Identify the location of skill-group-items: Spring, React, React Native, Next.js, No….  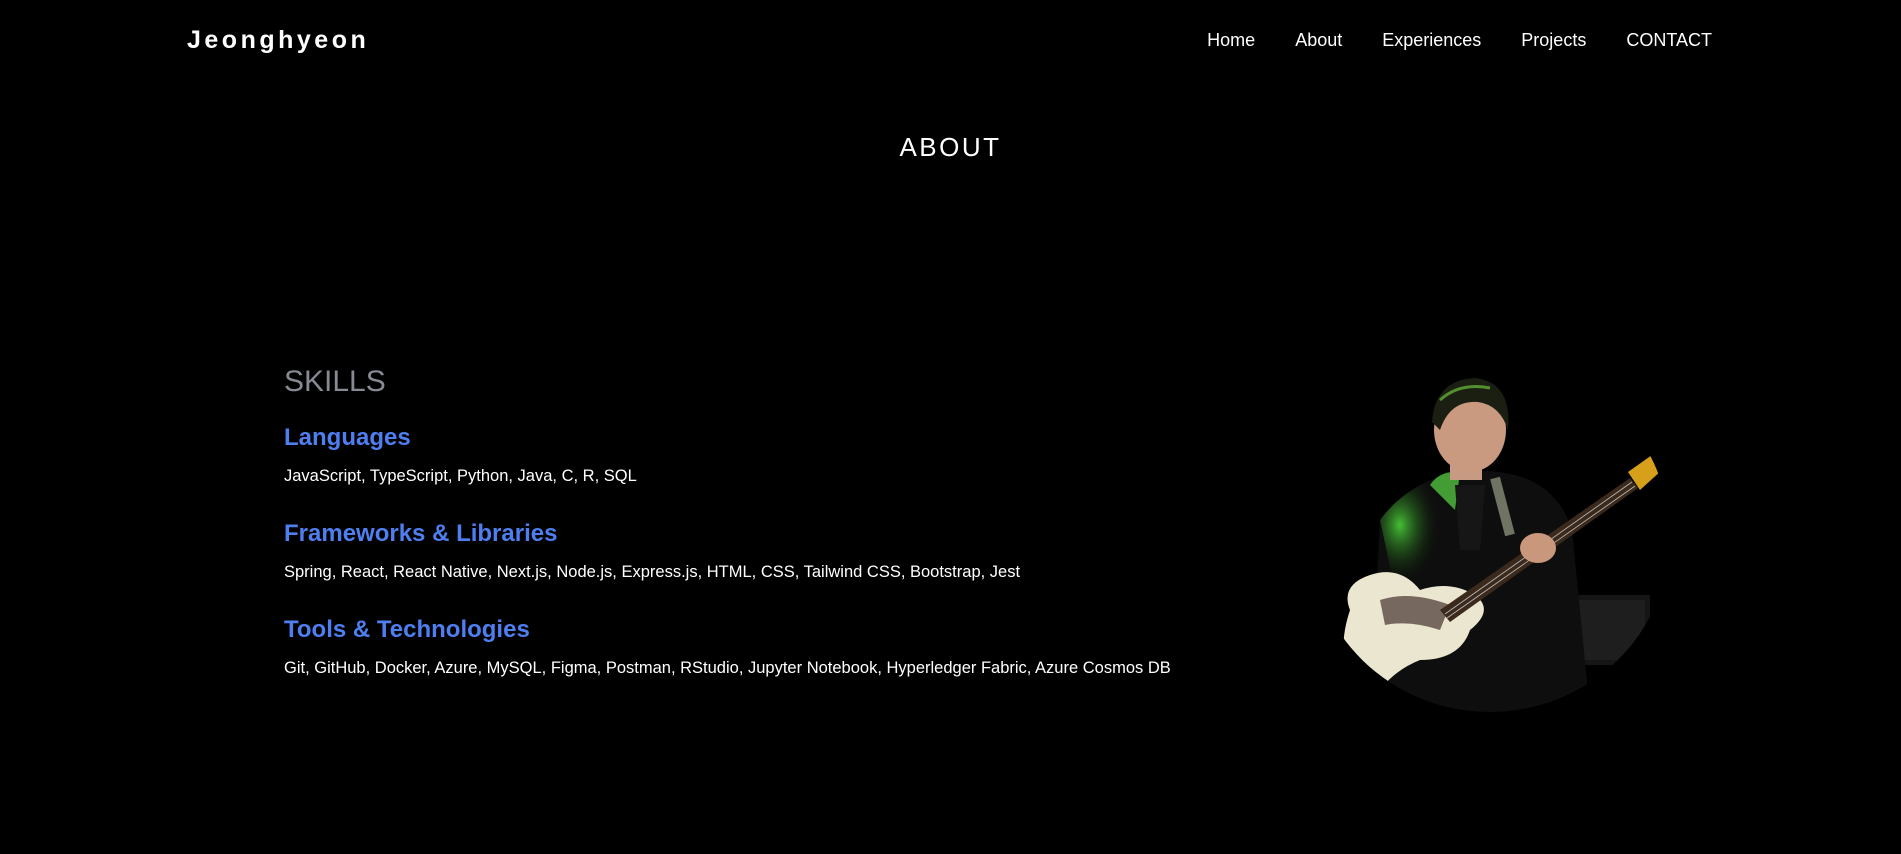
(652, 572).